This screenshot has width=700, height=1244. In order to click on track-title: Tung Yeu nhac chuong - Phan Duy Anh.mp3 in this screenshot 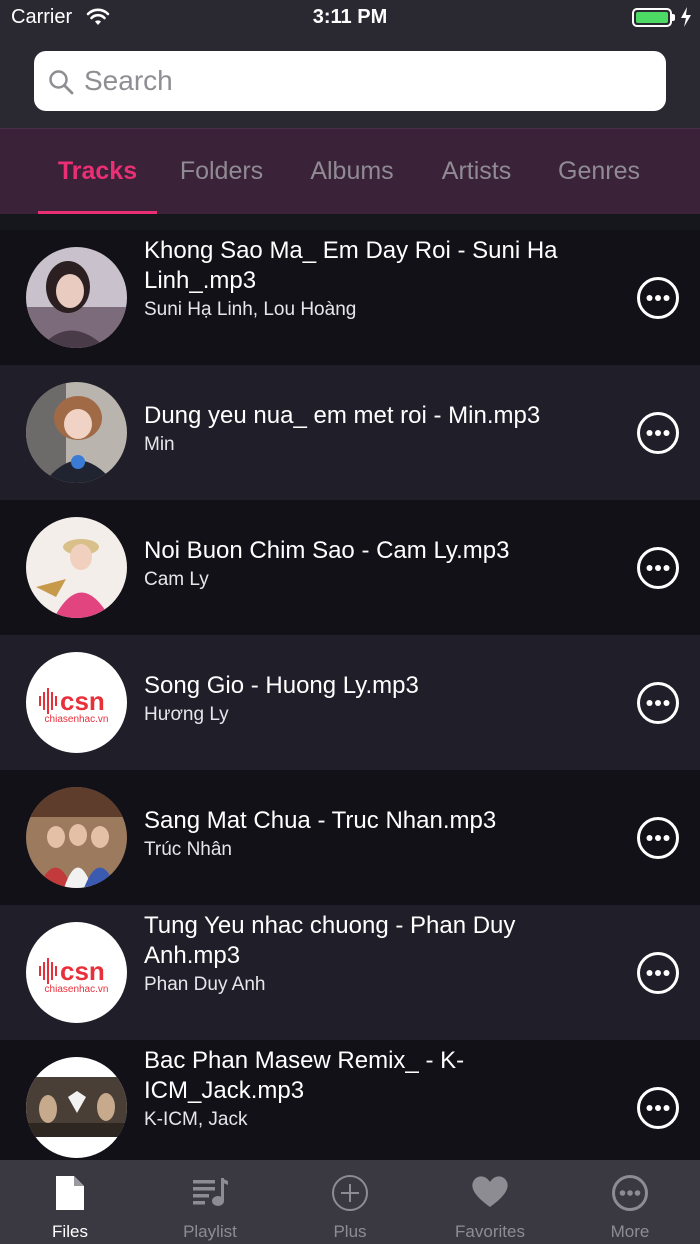, I will do `click(330, 940)`.